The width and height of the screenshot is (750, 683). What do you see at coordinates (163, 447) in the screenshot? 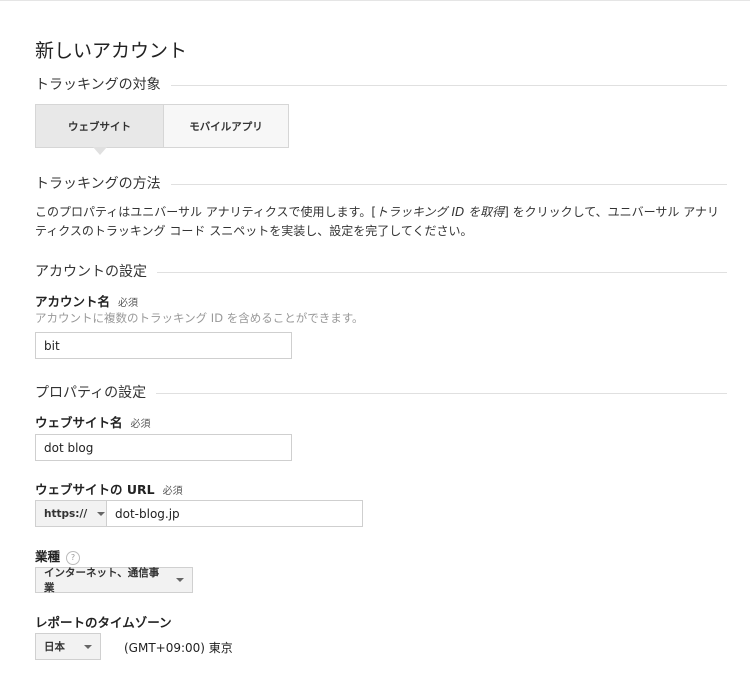
I see `website-name-input: dot blog` at bounding box center [163, 447].